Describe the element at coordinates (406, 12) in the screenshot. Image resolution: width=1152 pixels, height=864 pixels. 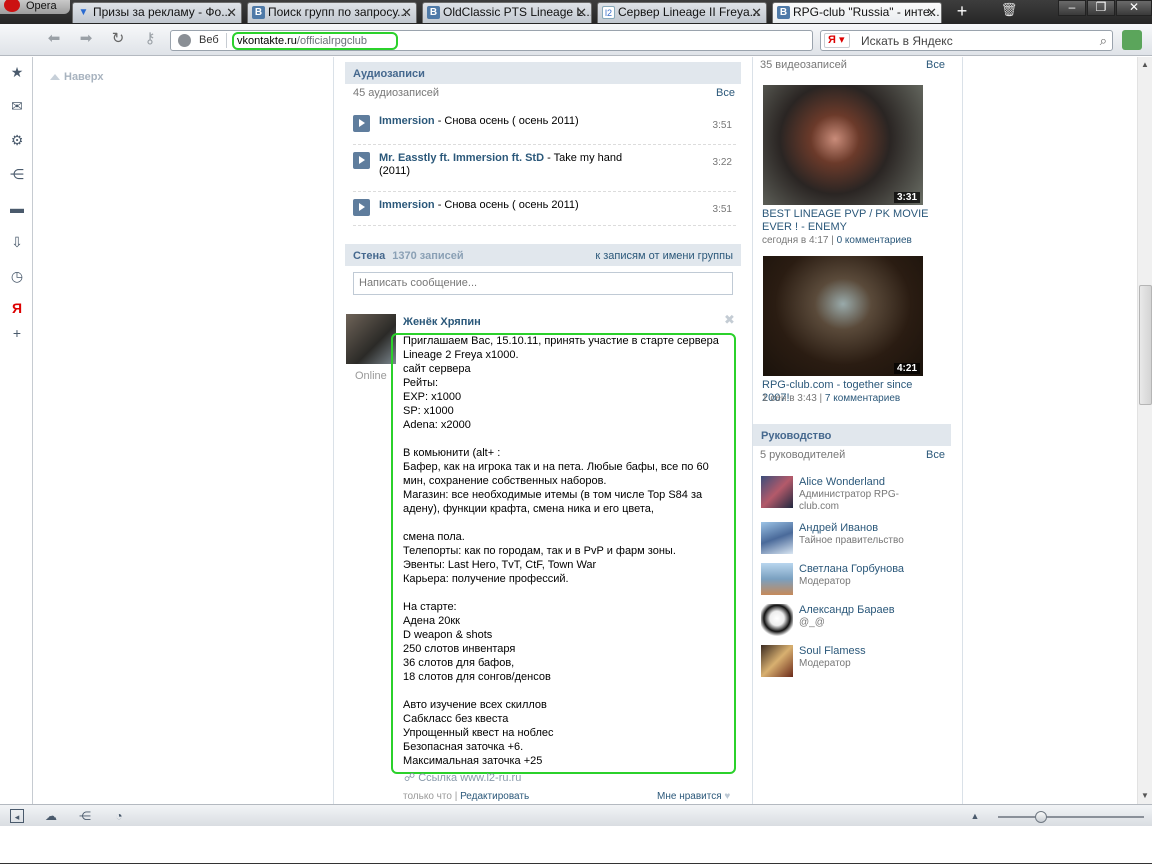
I see `tab-2-close-icon: ✕` at that location.